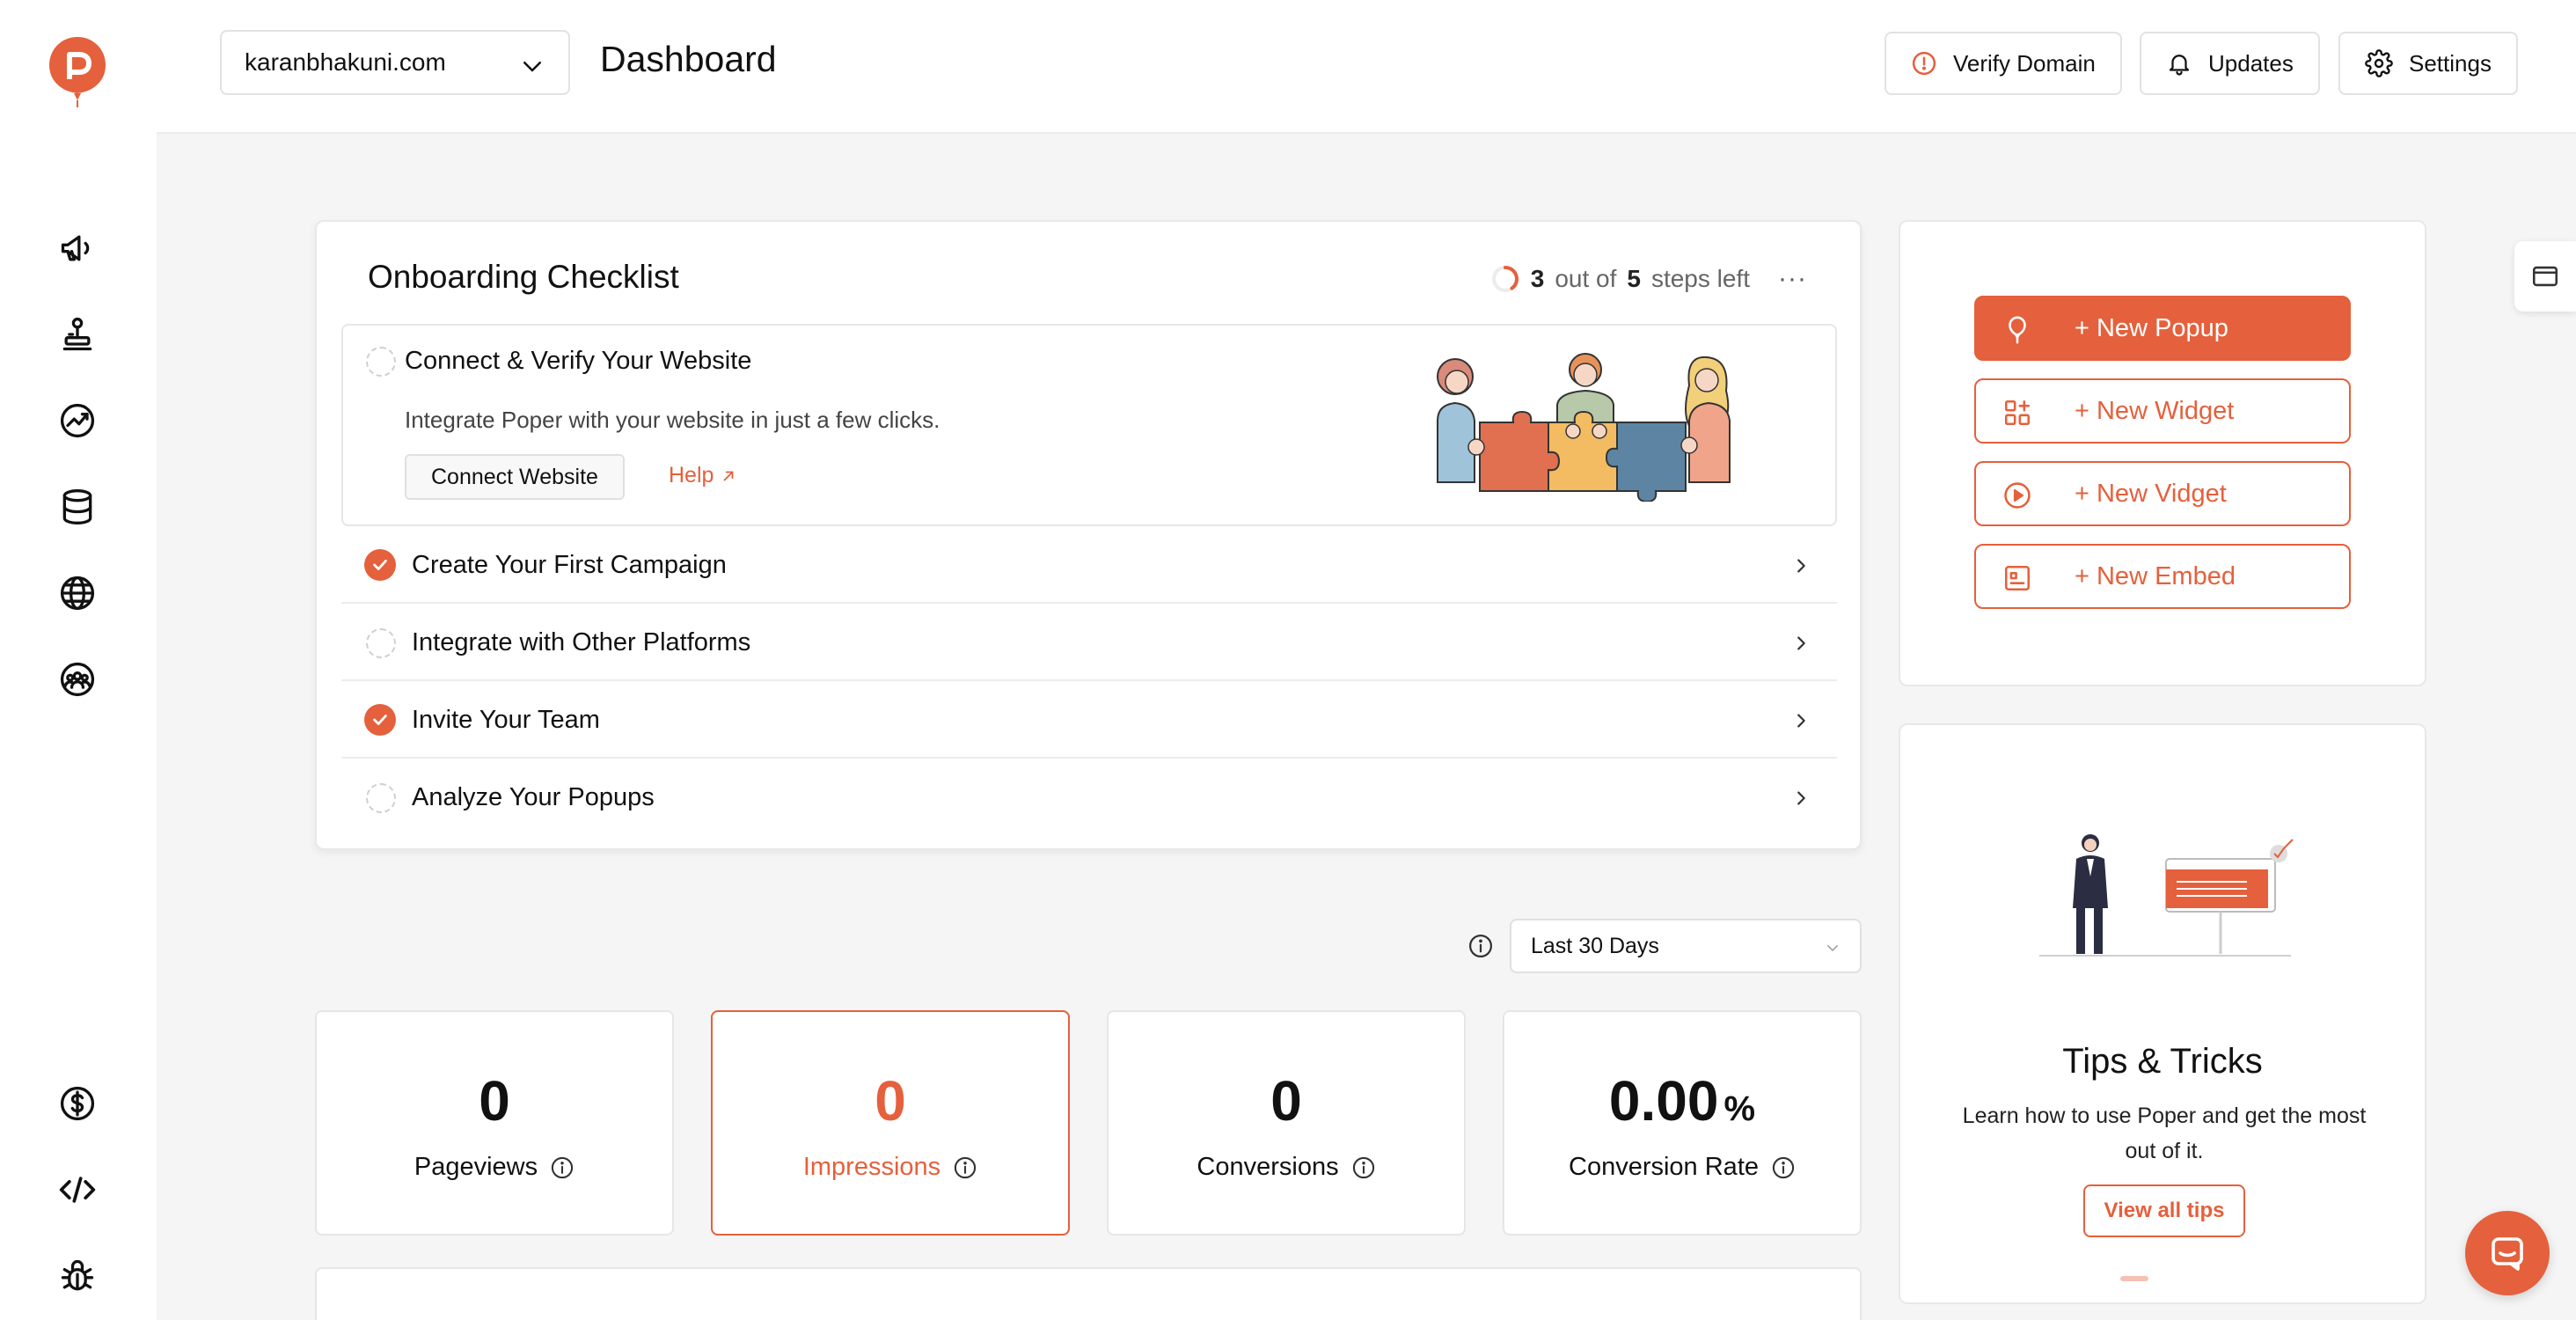 This screenshot has height=1320, width=2576. What do you see at coordinates (1586, 278) in the screenshot?
I see `steps-out-of: out of` at bounding box center [1586, 278].